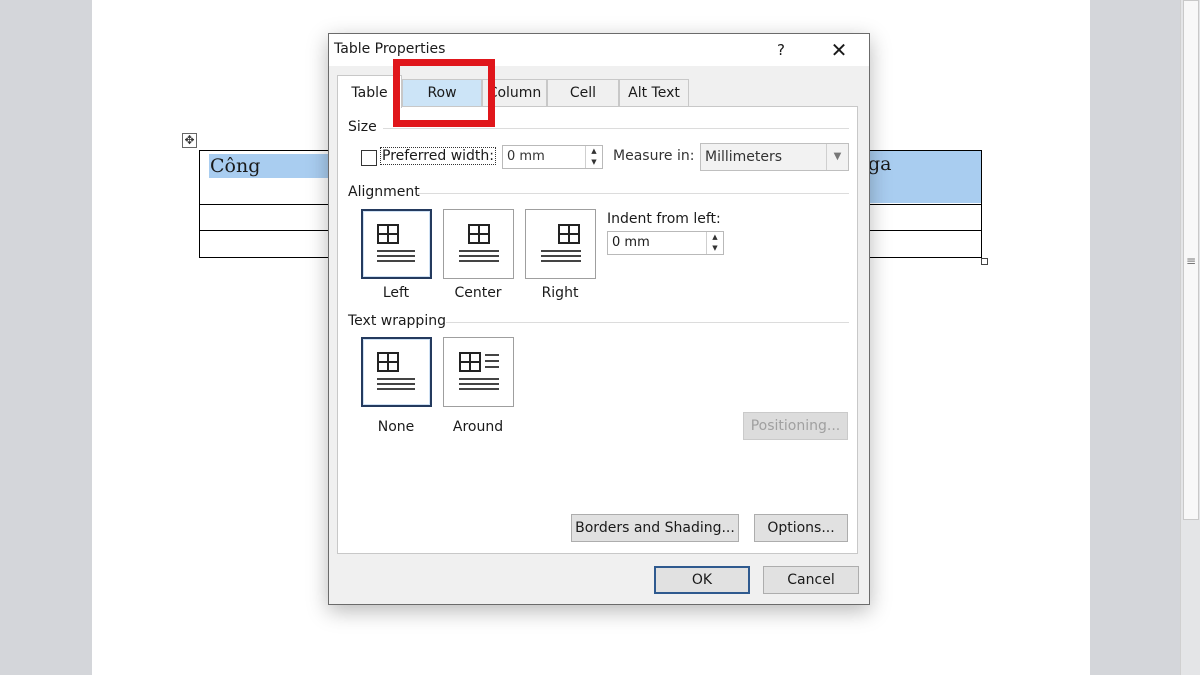 The height and width of the screenshot is (675, 1200). What do you see at coordinates (438, 156) in the screenshot?
I see `preferred-width-label: Preferred width:` at bounding box center [438, 156].